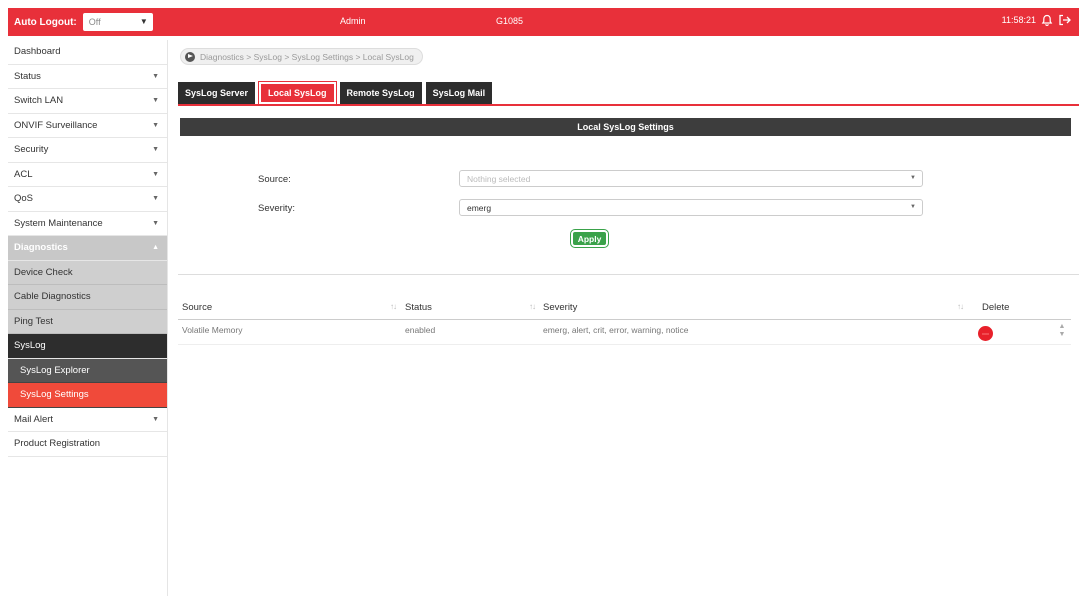 Image resolution: width=1087 pixels, height=596 pixels. I want to click on chevron-up-icon: ▲, so click(155, 247).